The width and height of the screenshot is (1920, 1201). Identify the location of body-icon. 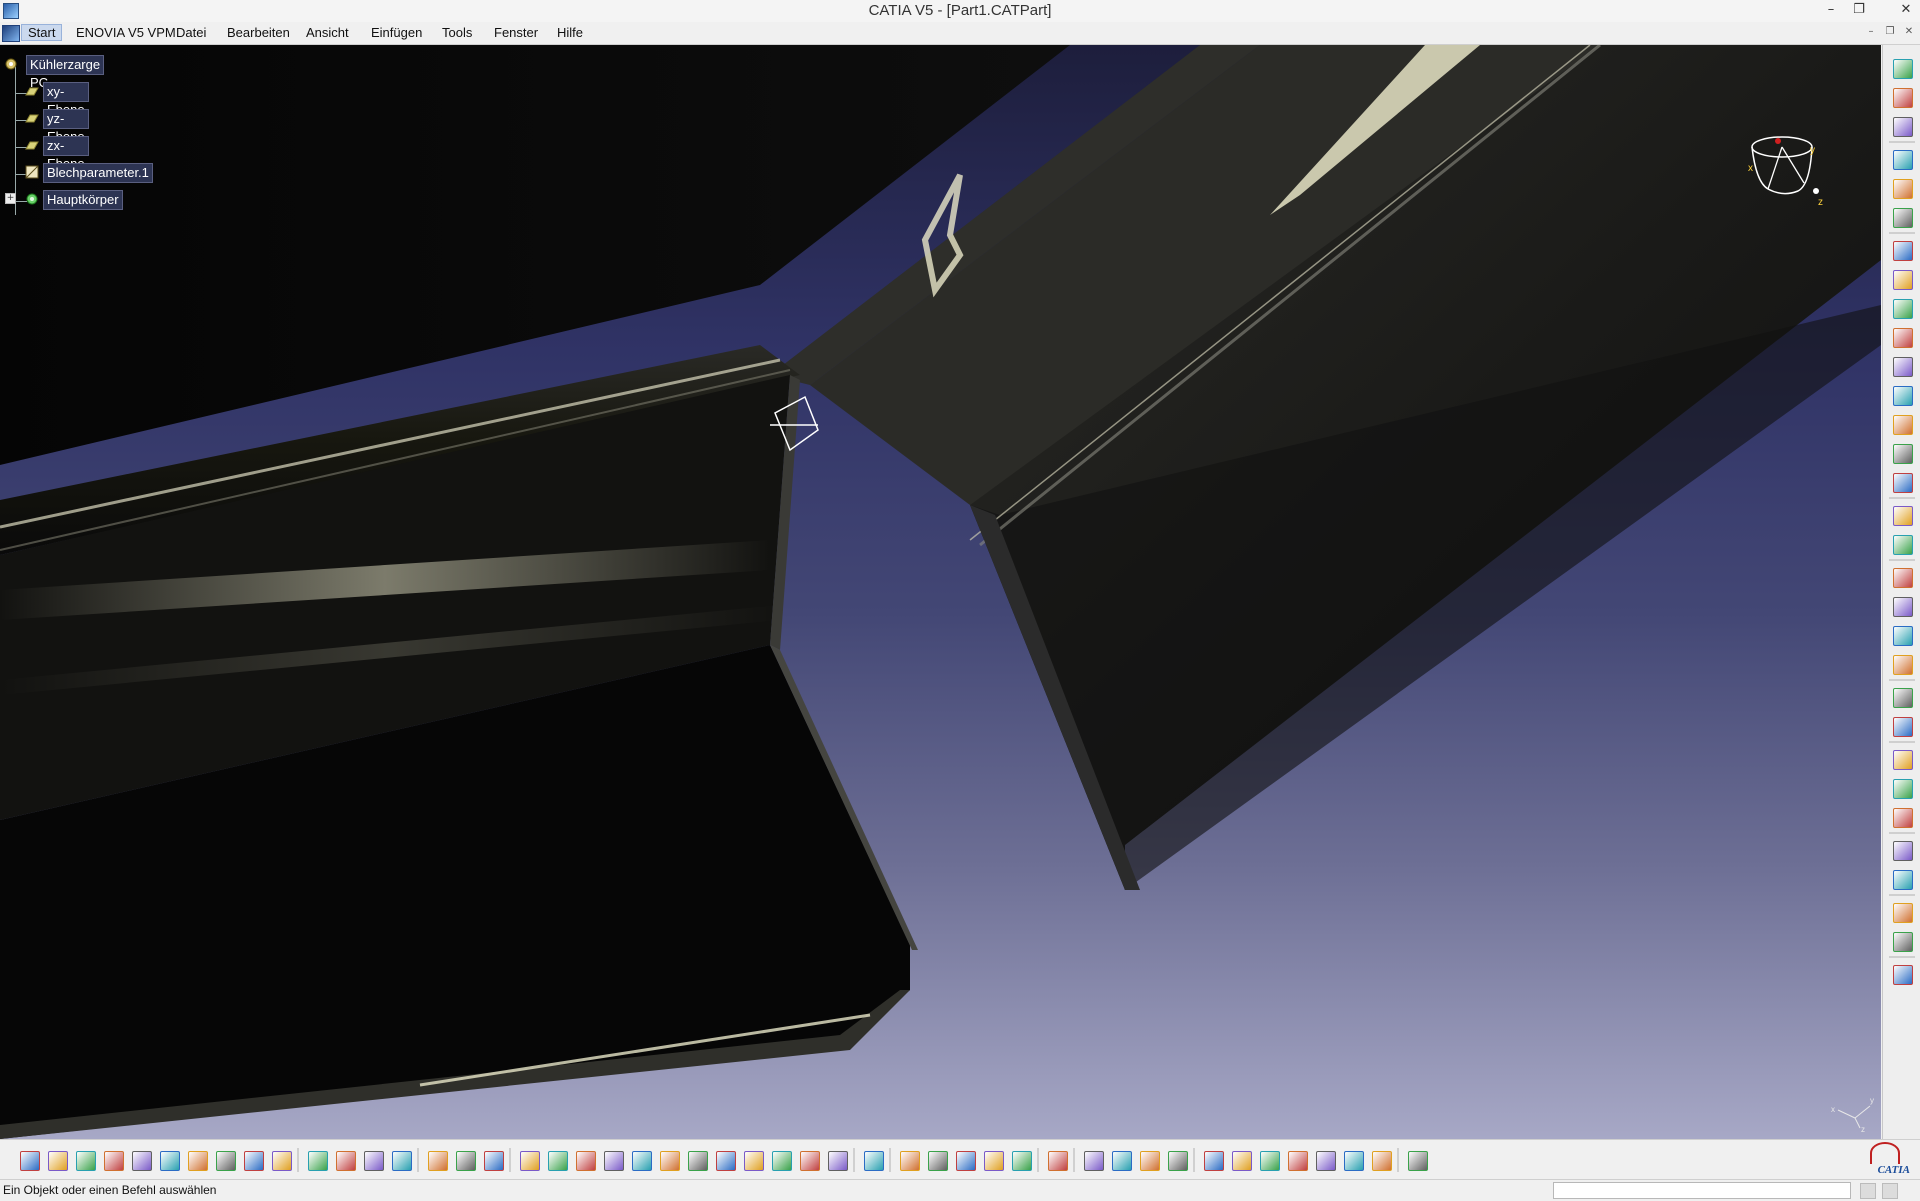
(1903, 760).